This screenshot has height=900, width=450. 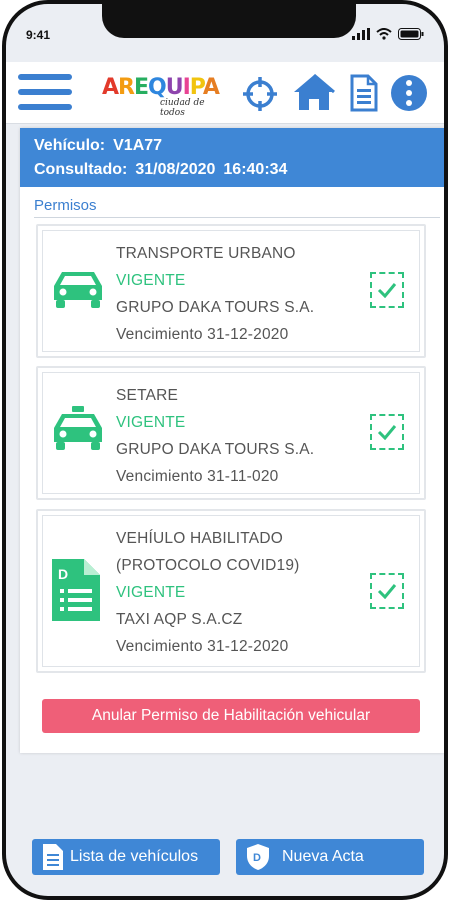 I want to click on home-icon, so click(x=314, y=92).